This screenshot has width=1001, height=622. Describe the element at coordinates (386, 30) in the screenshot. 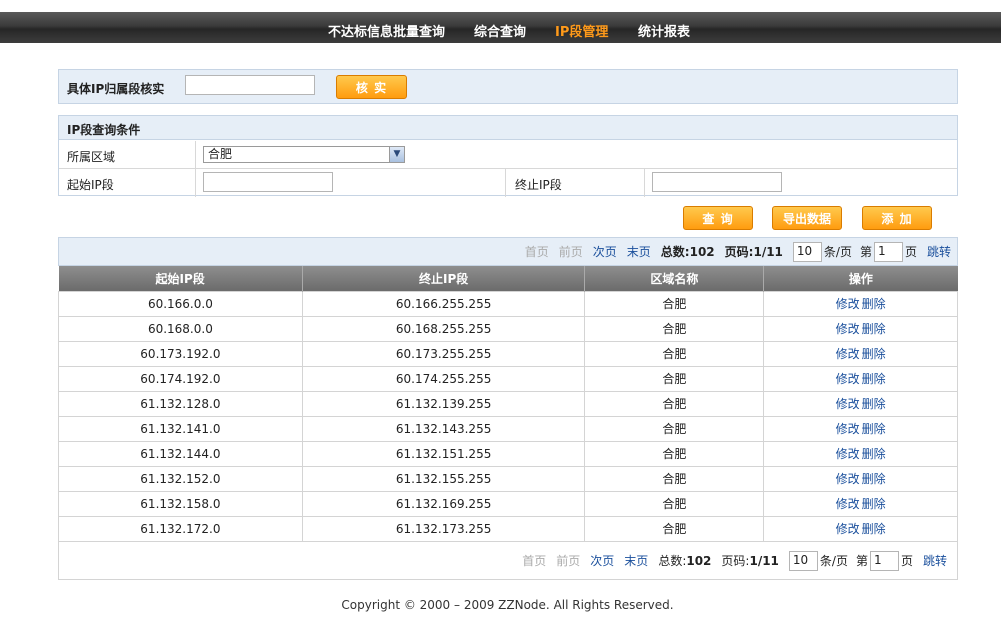

I see `nav-item-batch-query: 不达标信息批量查询` at that location.